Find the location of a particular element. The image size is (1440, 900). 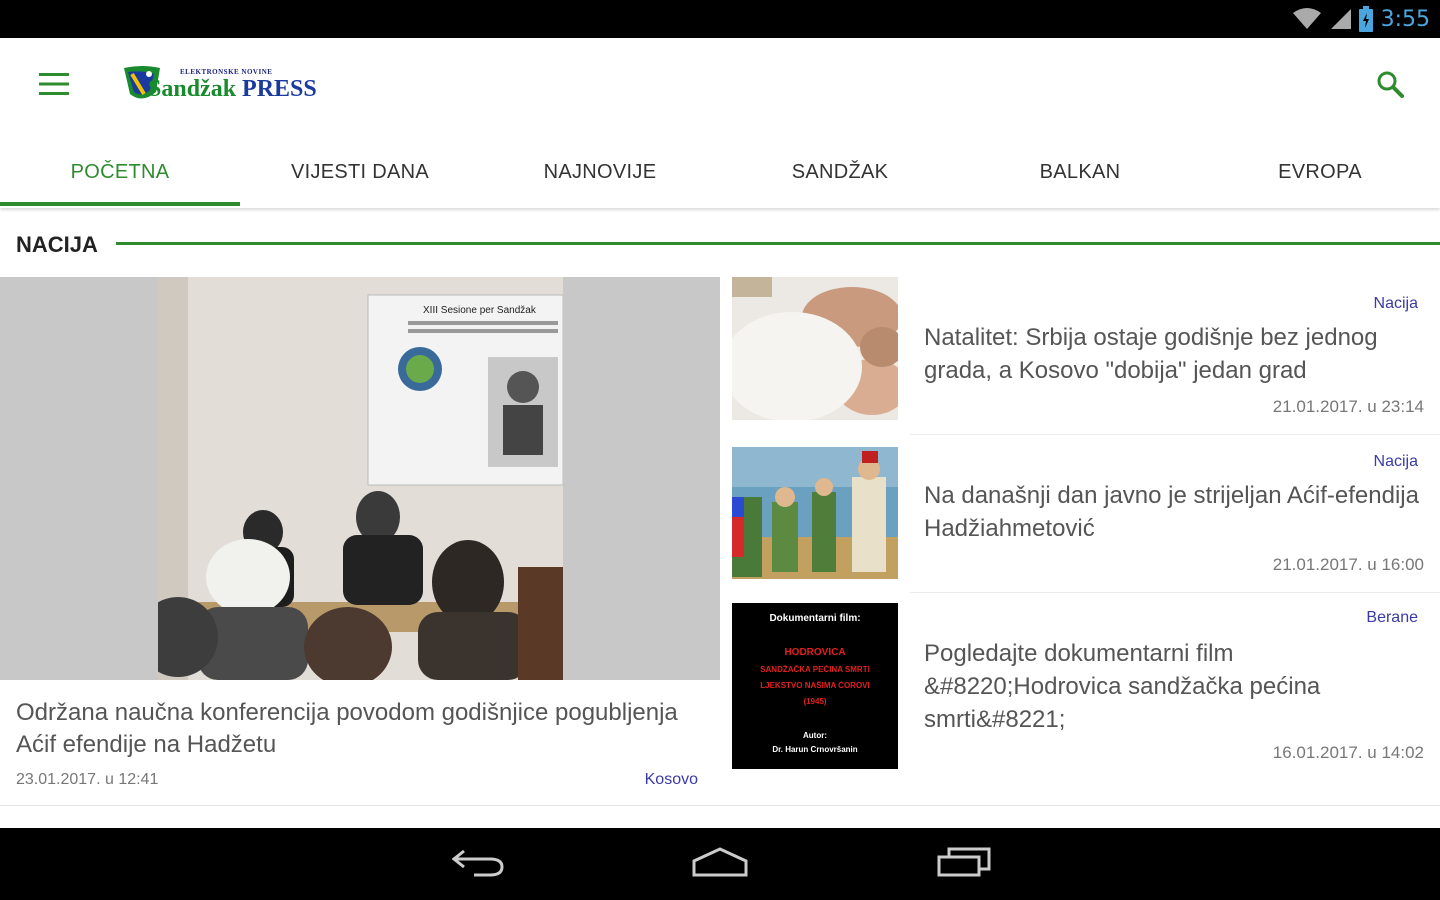

tab-najnovije: NAJNOVIJE is located at coordinates (600, 172).